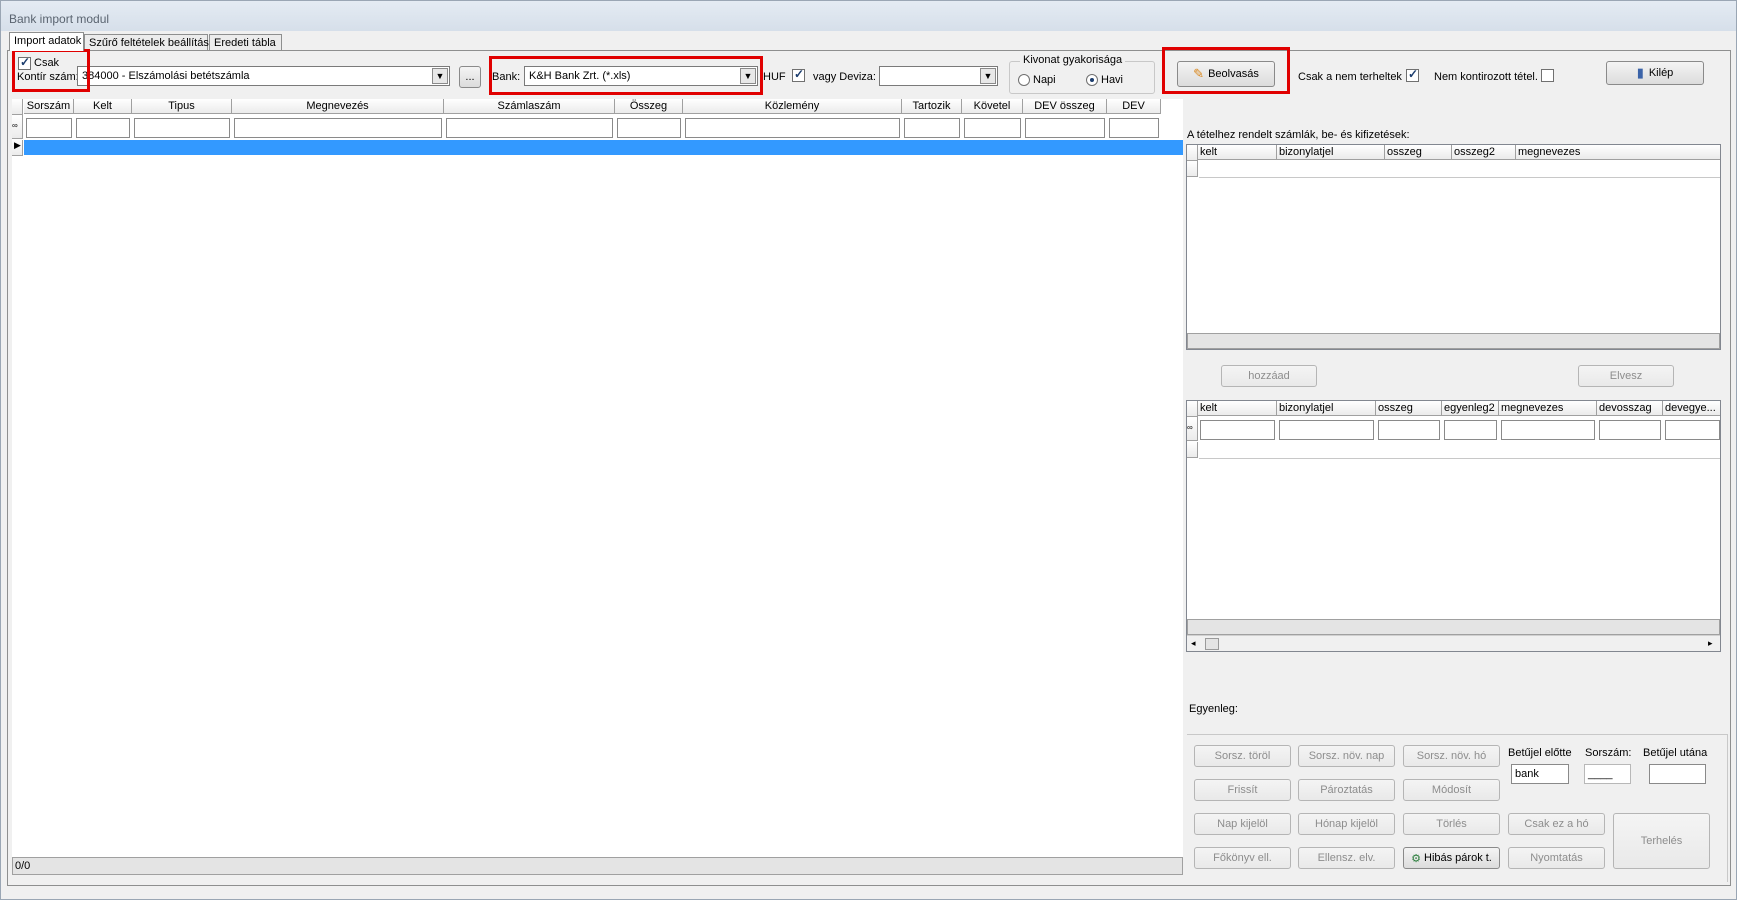  What do you see at coordinates (992, 106) in the screenshot?
I see `col-kovetel: Követel` at bounding box center [992, 106].